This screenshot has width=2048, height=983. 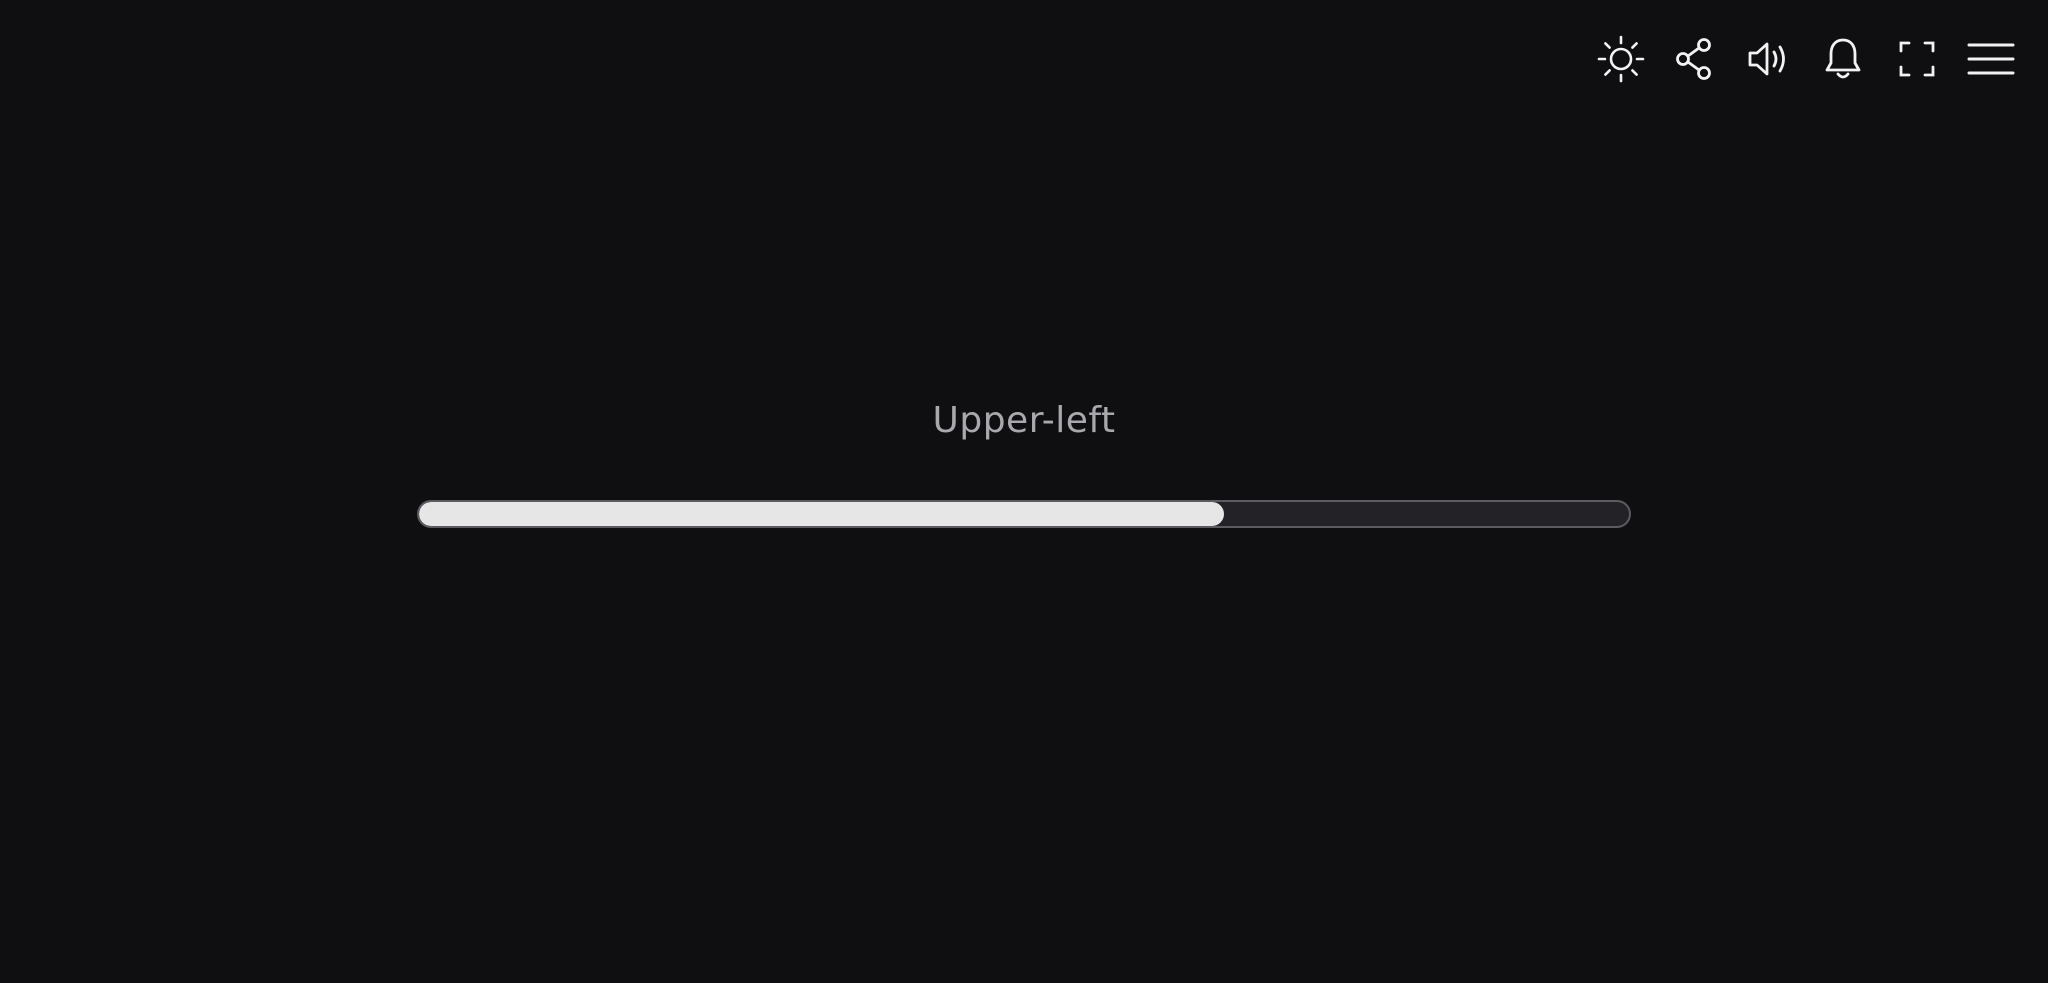 I want to click on theme-toggle-button, so click(x=1621, y=59).